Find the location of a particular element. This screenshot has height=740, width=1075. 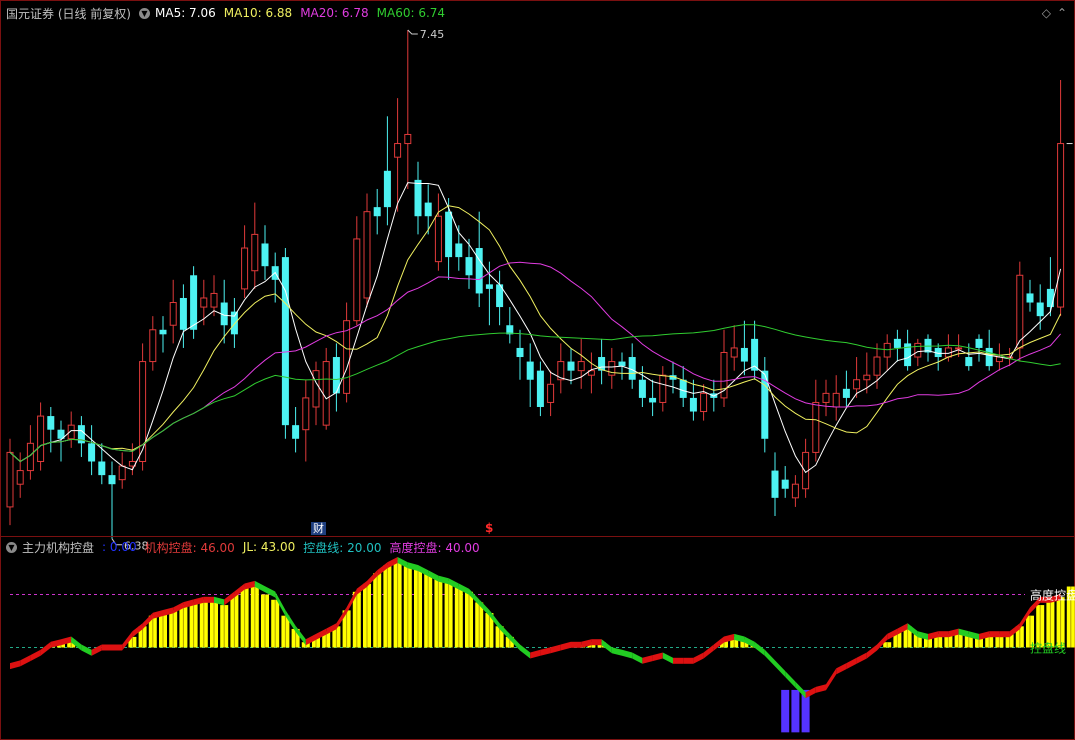

finance-marker: 财 is located at coordinates (318, 528).